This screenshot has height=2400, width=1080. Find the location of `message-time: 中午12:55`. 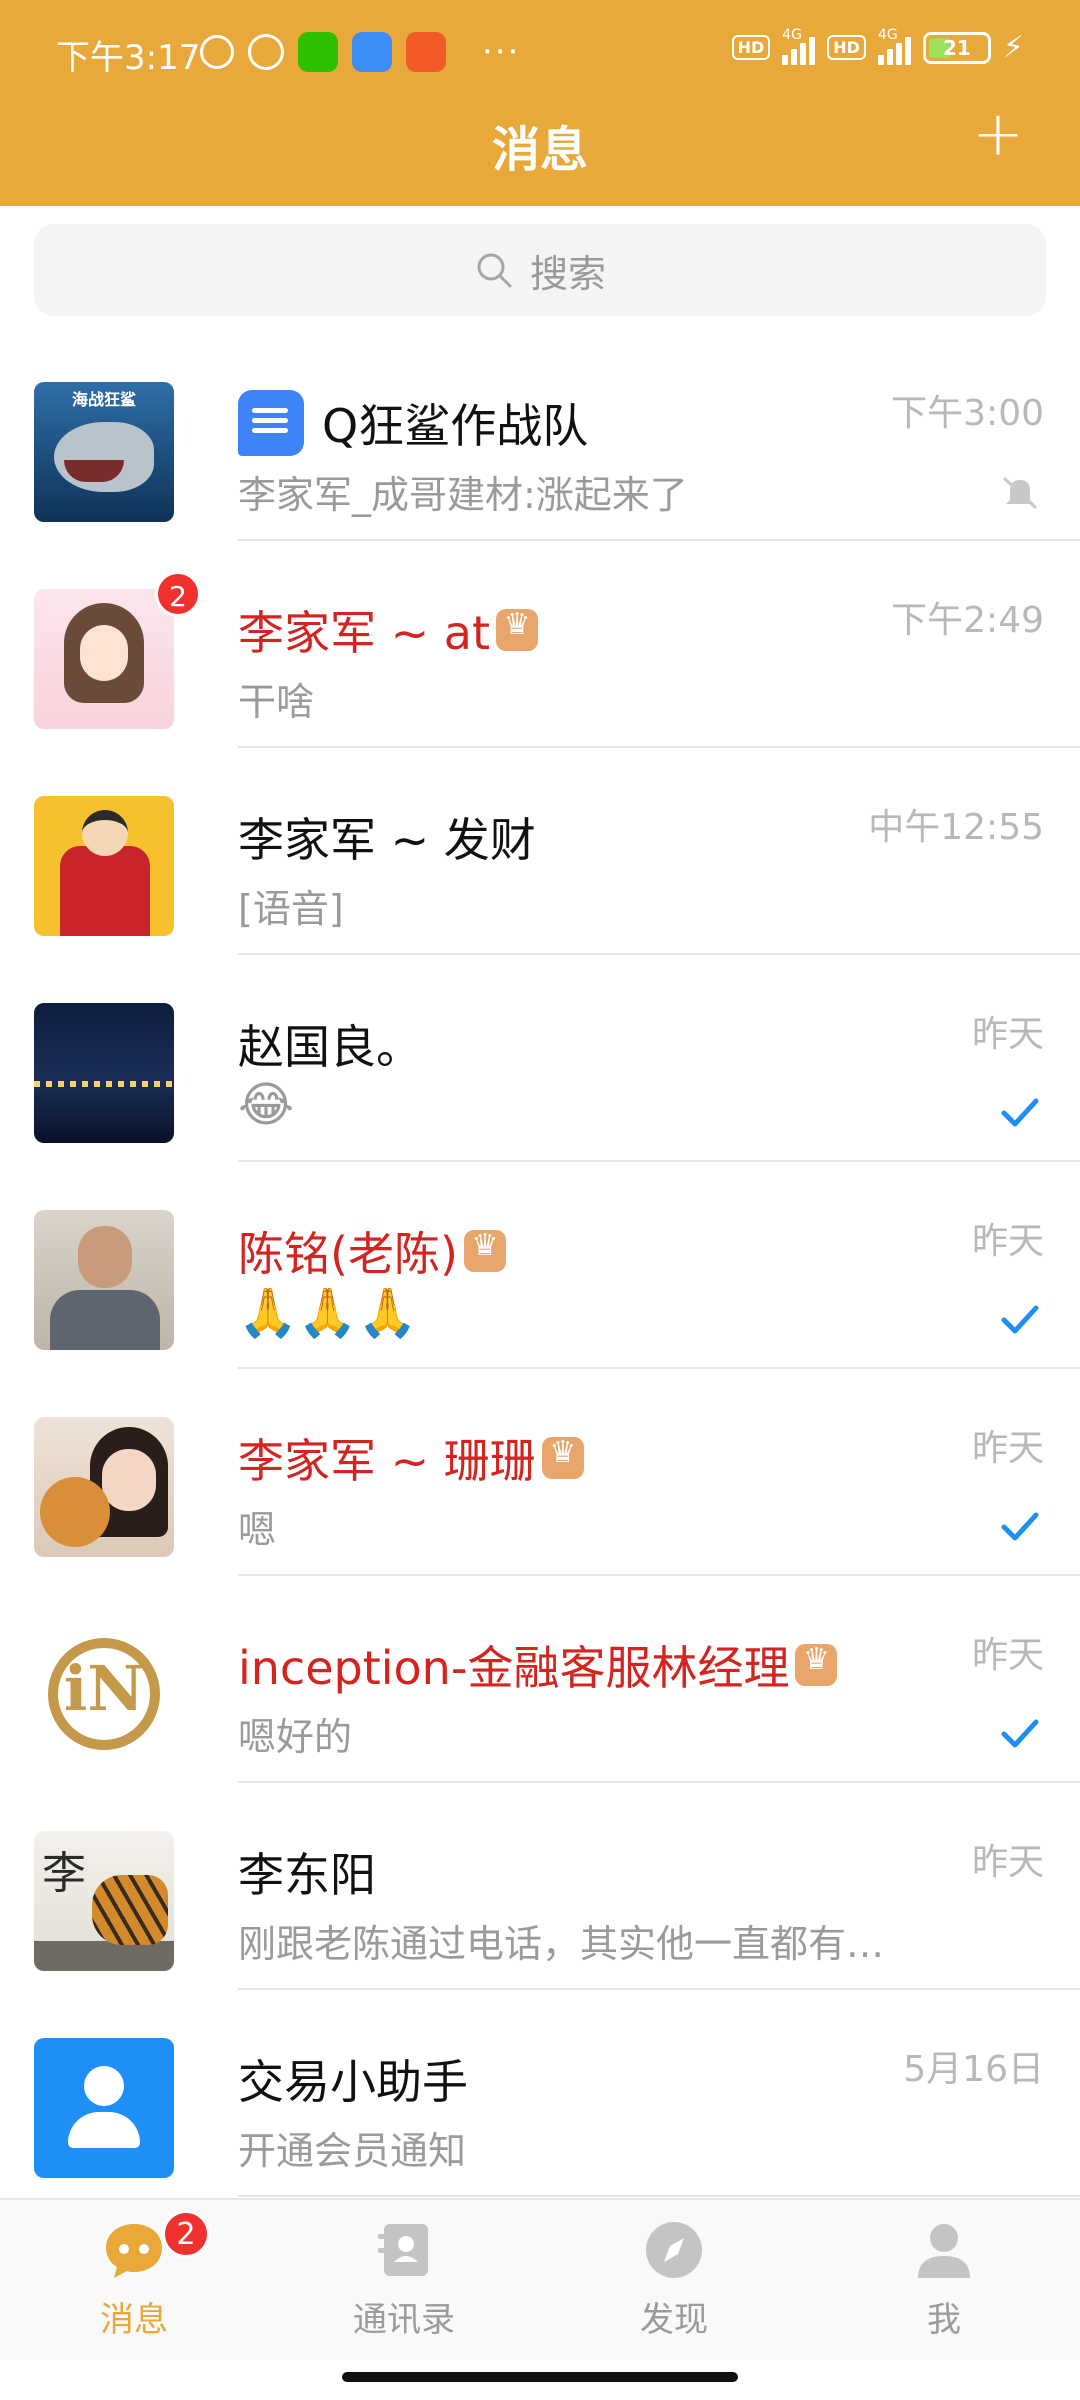

message-time: 中午12:55 is located at coordinates (956, 827).